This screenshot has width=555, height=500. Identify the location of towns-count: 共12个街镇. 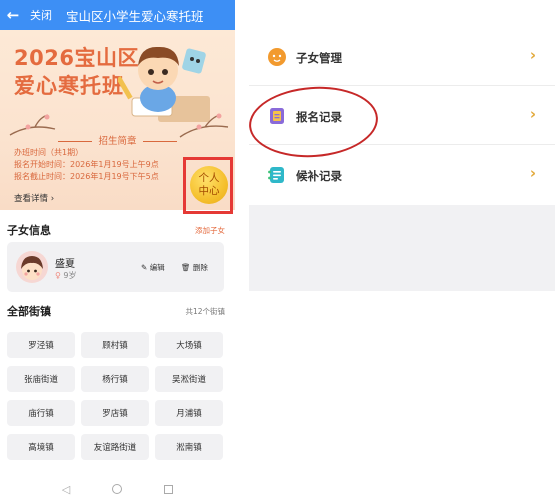
(205, 311).